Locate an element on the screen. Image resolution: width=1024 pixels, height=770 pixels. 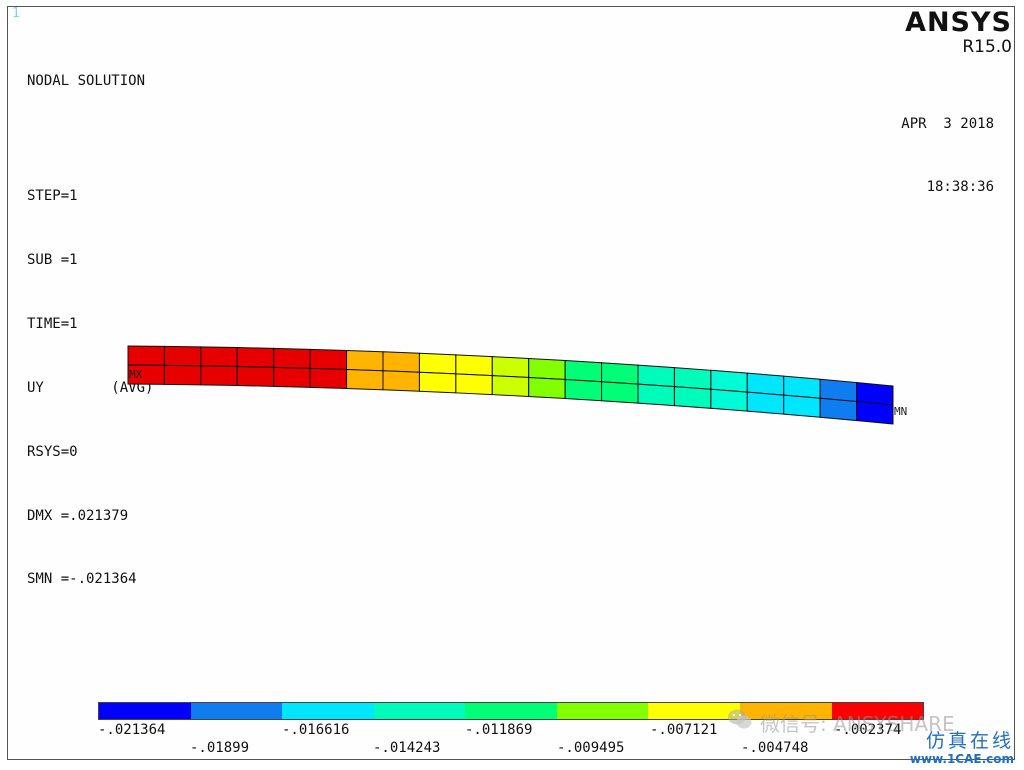
max-marker: MX is located at coordinates (136, 374).